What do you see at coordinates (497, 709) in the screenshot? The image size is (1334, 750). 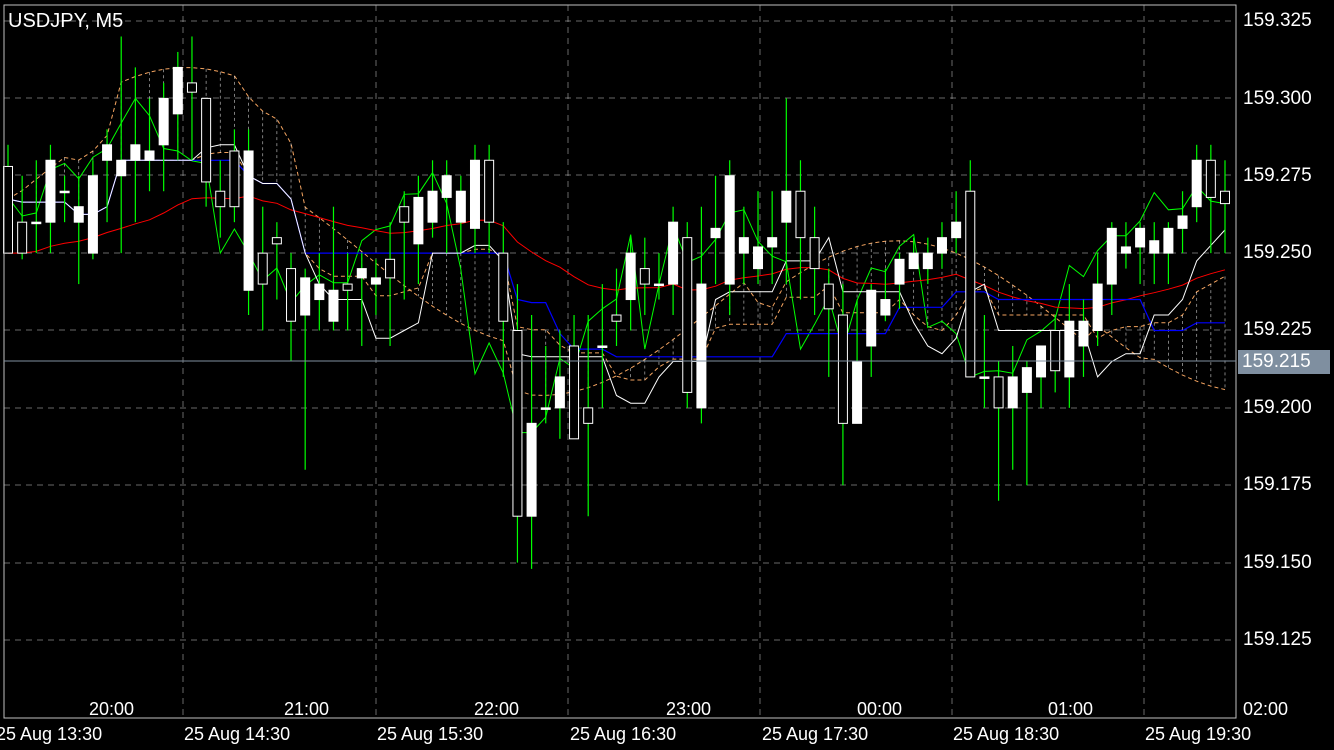 I see `time-tick: 22:00` at bounding box center [497, 709].